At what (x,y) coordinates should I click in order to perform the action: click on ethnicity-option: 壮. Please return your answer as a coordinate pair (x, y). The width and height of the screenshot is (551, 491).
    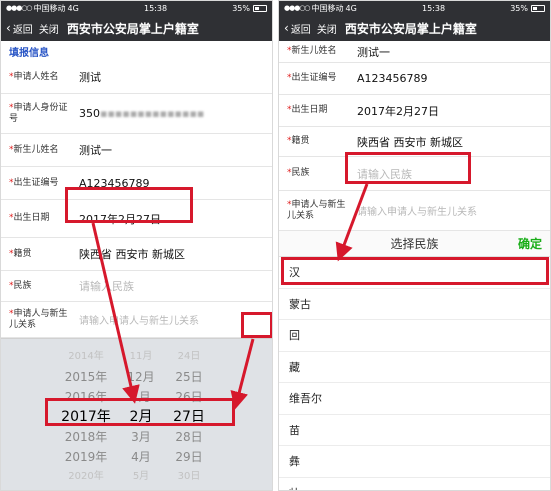
    Looking at the image, I should click on (414, 484).